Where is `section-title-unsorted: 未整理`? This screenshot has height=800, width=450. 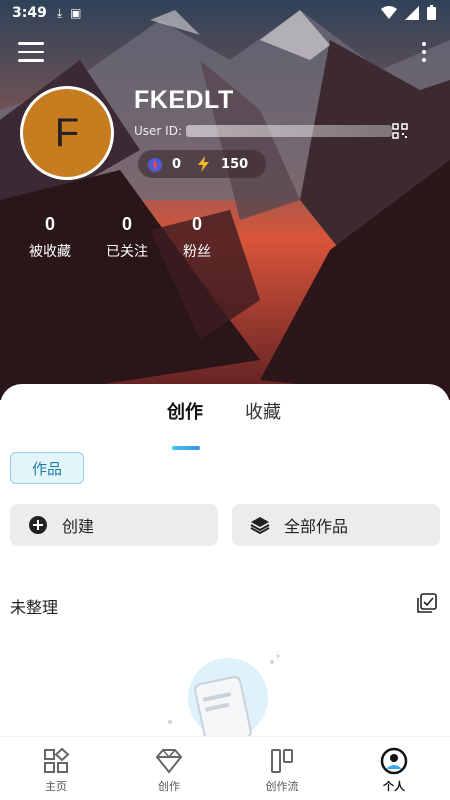 section-title-unsorted: 未整理 is located at coordinates (34, 607).